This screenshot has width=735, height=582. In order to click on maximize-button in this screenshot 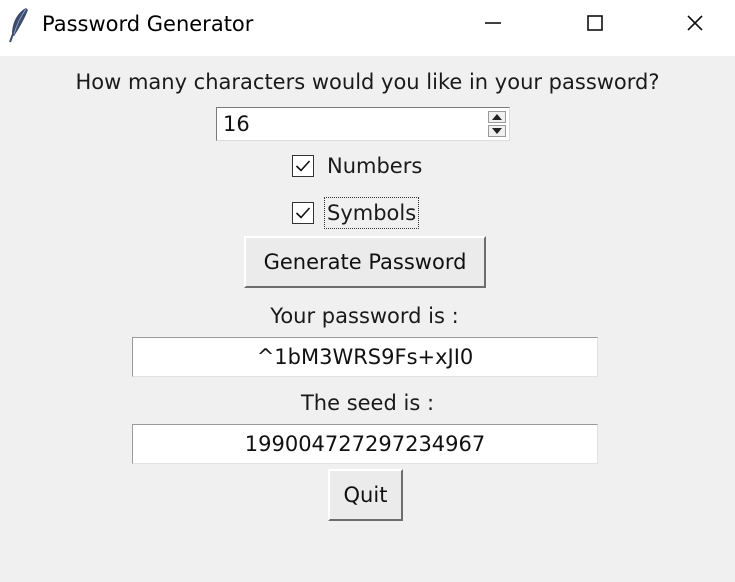, I will do `click(595, 23)`.